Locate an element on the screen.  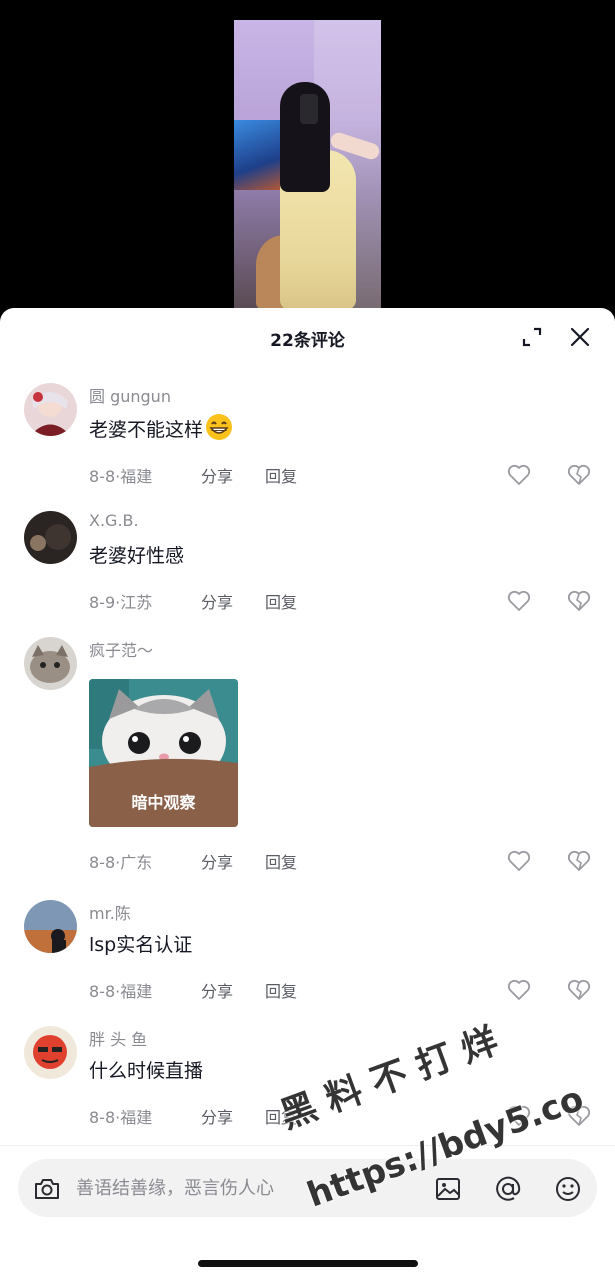
comment-text: lsp实名认证 is located at coordinates (141, 945).